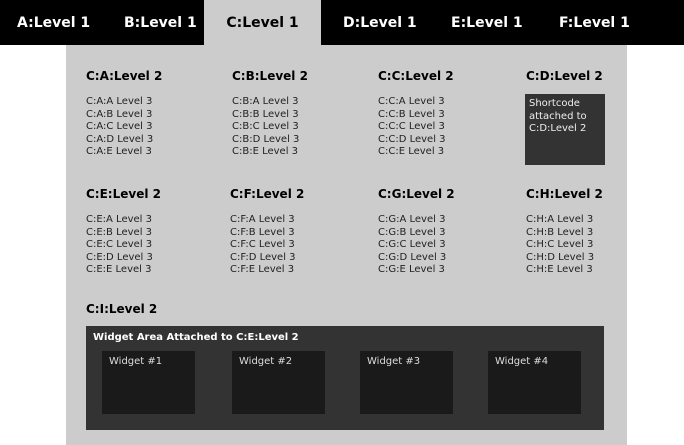  What do you see at coordinates (443, 220) in the screenshot?
I see `submenu-item: C:G:A Level 3` at bounding box center [443, 220].